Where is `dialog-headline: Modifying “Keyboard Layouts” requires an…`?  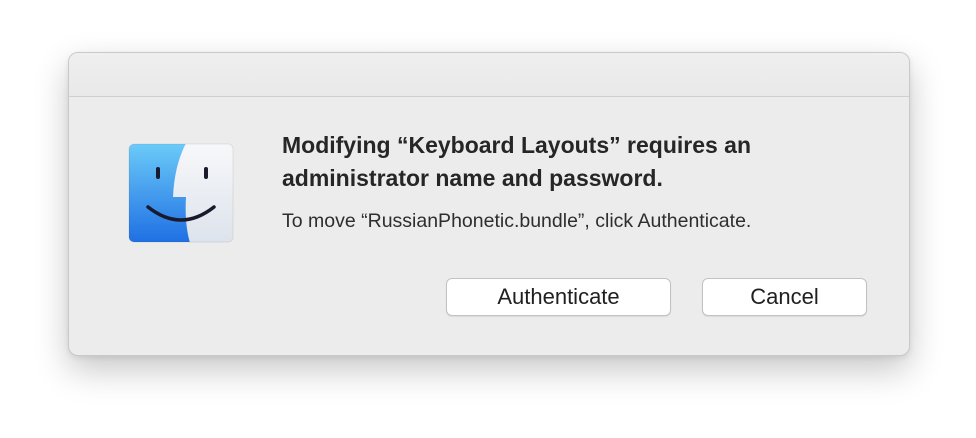
dialog-headline: Modifying “Keyboard Layouts” requires an… is located at coordinates (517, 161).